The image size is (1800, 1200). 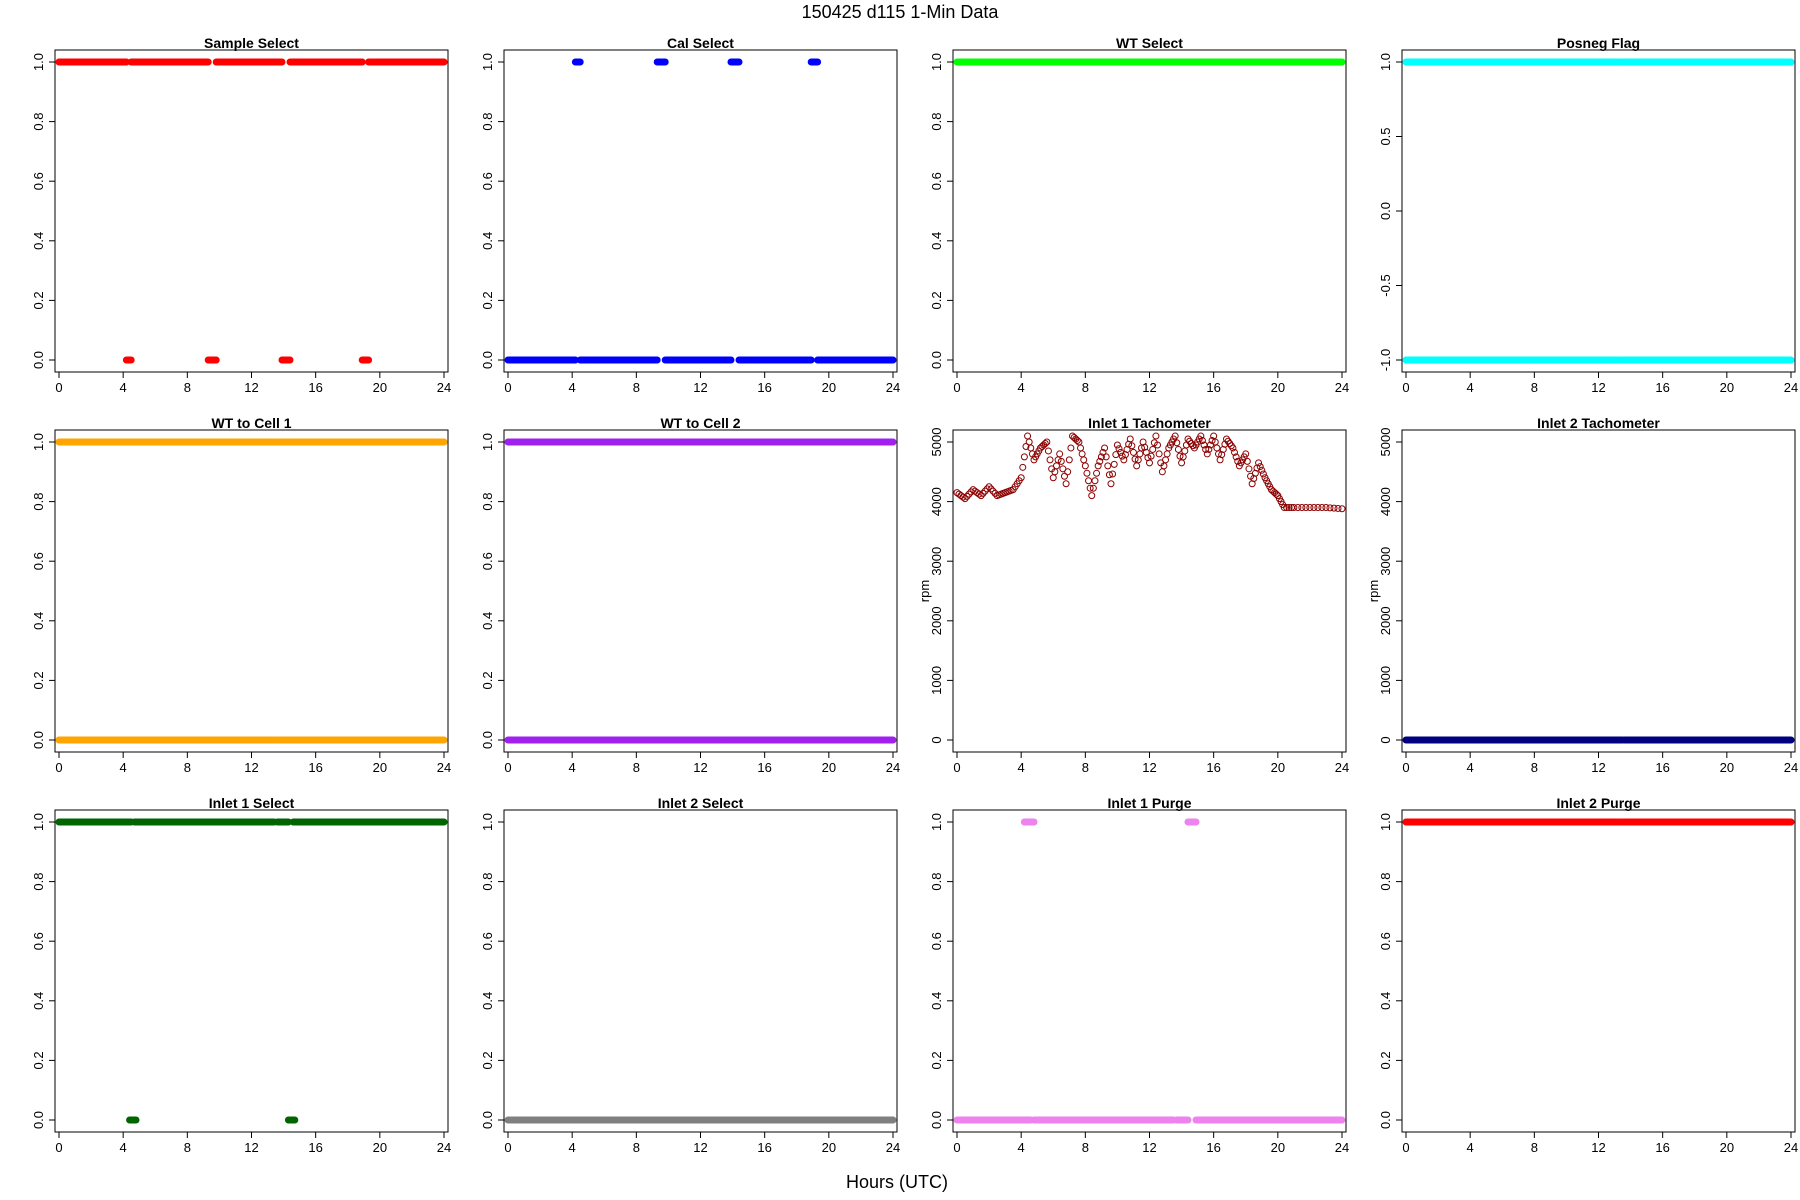 I want to click on y-tick-label: 1000, so click(x=1385, y=680).